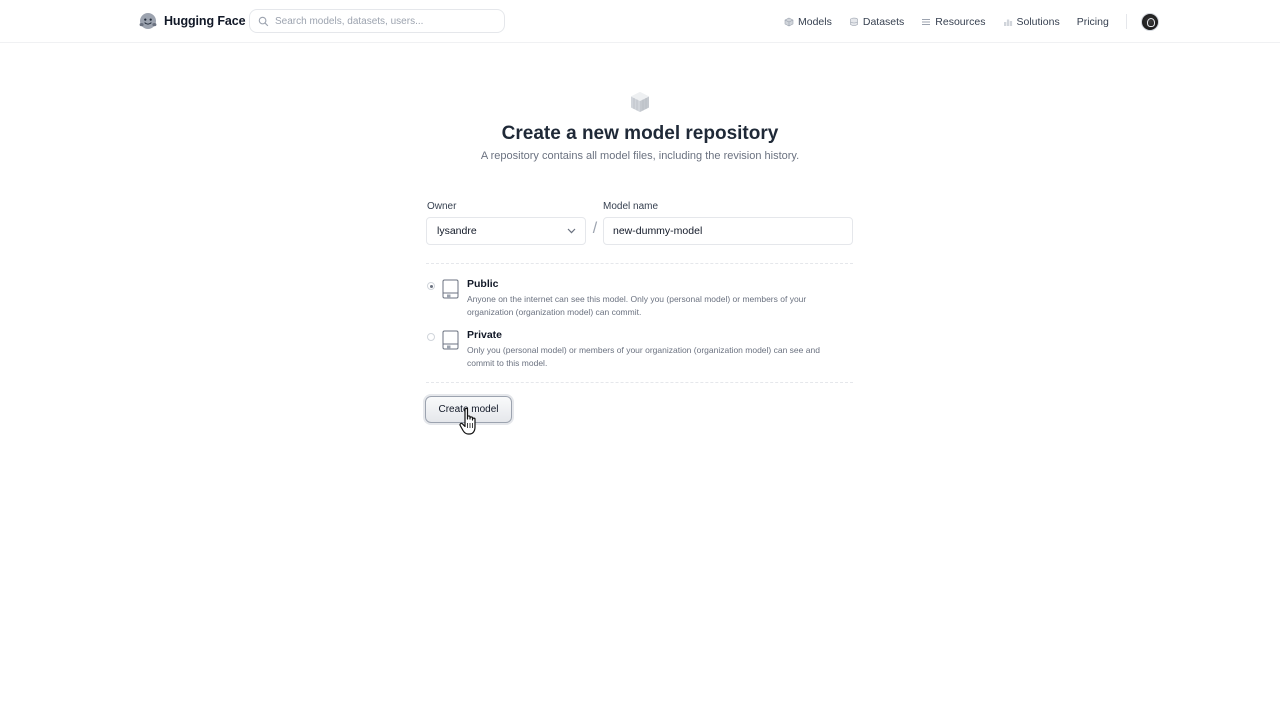 Image resolution: width=1280 pixels, height=720 pixels. I want to click on nav-models: Models, so click(808, 22).